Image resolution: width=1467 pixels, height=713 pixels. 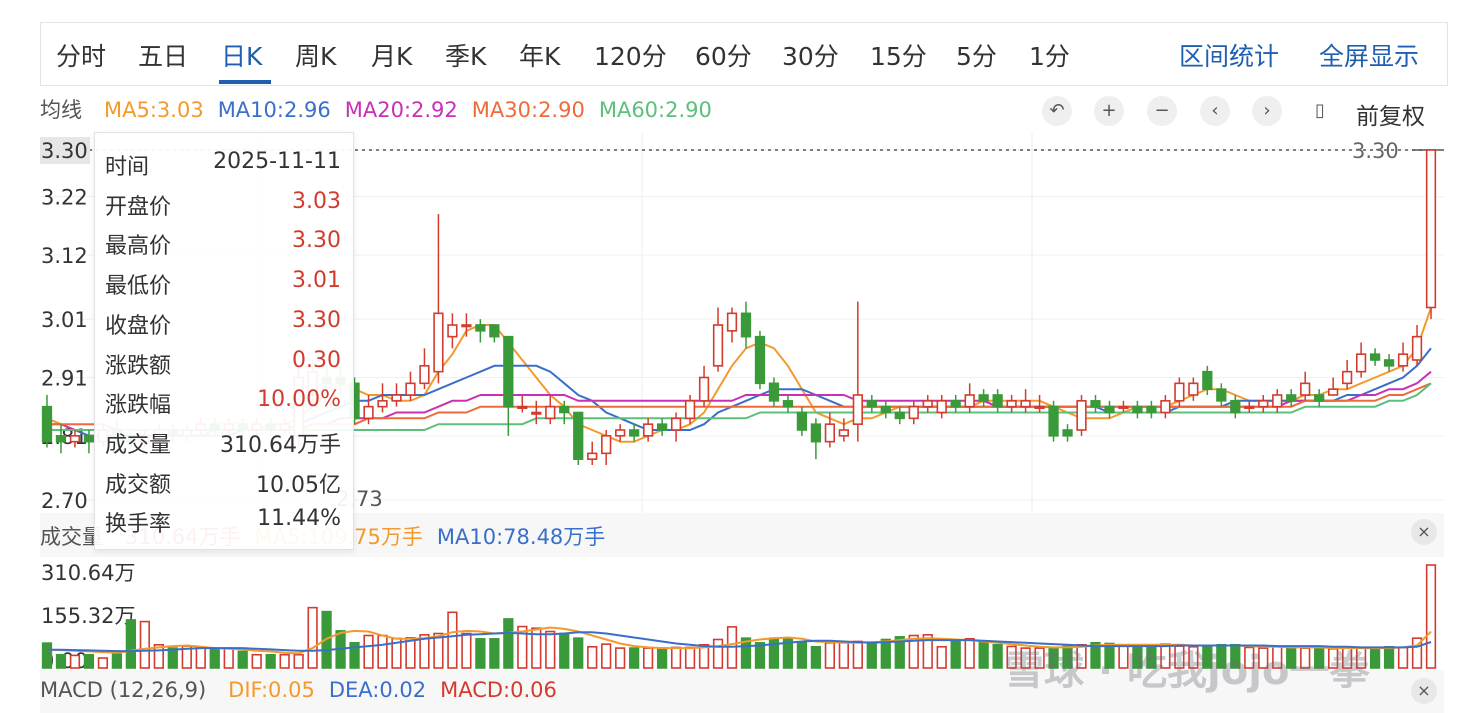 I want to click on price-tick-label: 3.30, so click(x=64, y=151).